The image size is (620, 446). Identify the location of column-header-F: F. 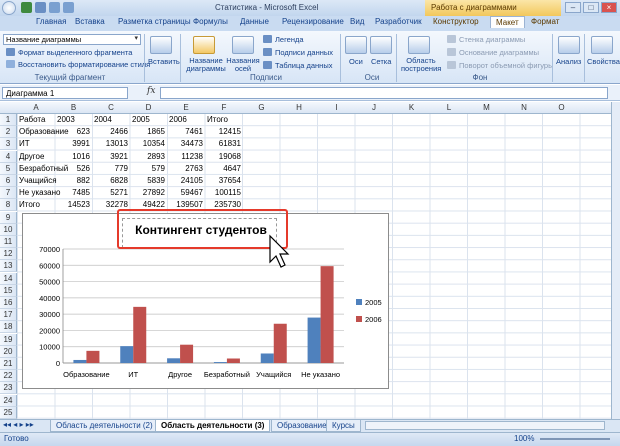
(224, 107).